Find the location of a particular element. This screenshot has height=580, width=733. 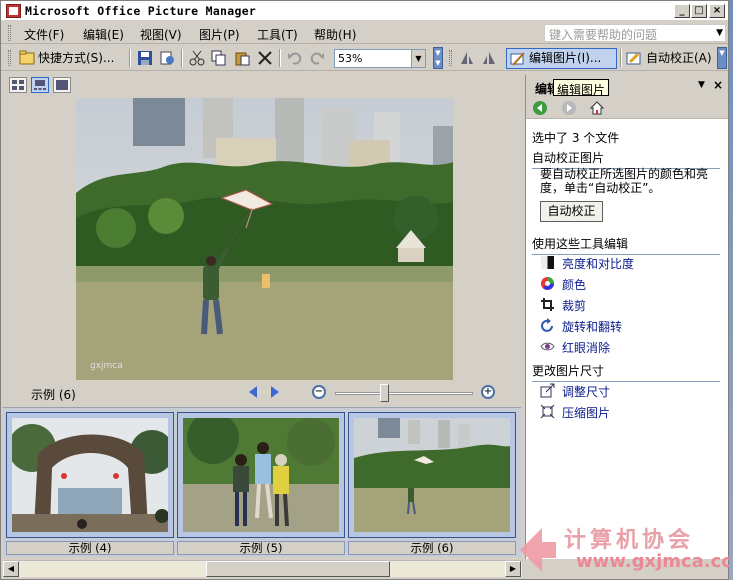

filmstrip-scrollbar: ◀ ▶ is located at coordinates (262, 568).